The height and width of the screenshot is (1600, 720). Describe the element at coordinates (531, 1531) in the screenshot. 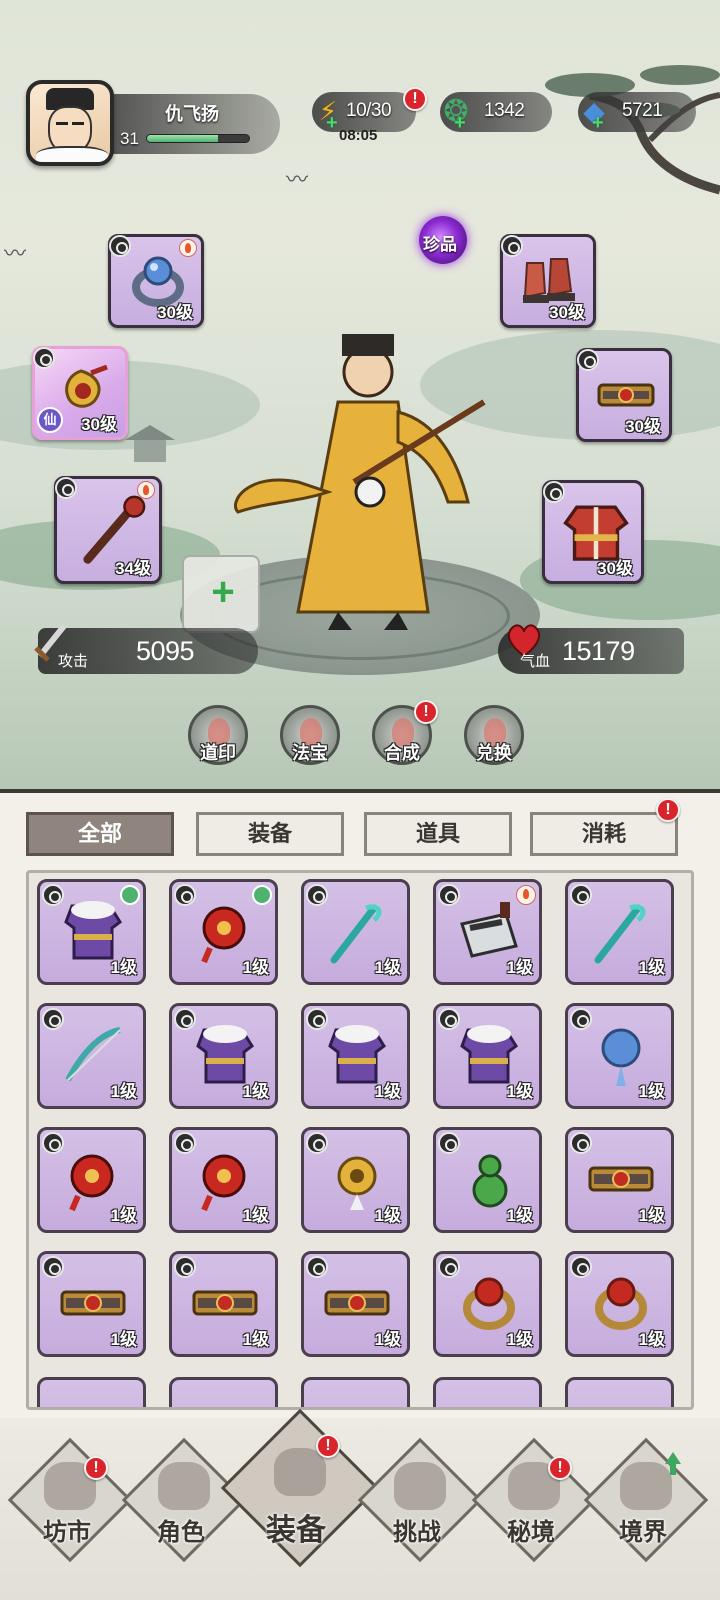

I see `nav-label: 秘境` at that location.